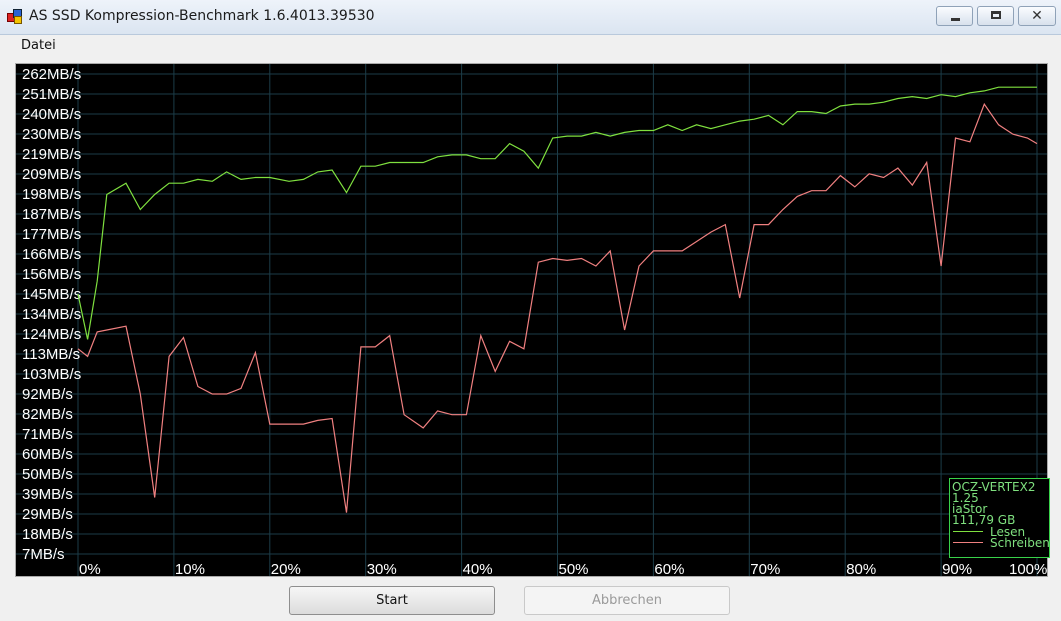 Image resolution: width=1061 pixels, height=621 pixels. I want to click on close-icon: ✕, so click(1037, 16).